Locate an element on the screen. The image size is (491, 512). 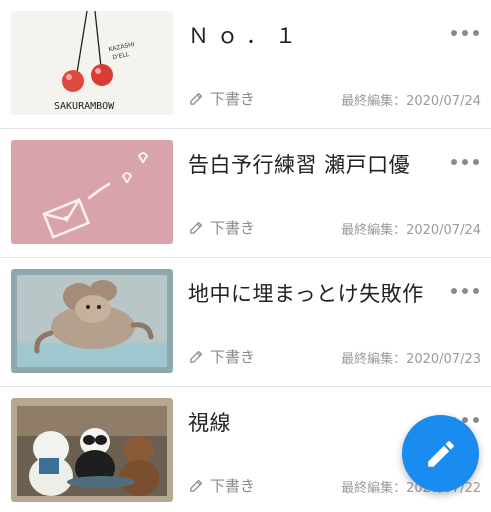
cherries-sakurambow-image: KAZASHI D'ELL SAKURAMBOW is located at coordinates (92, 63).